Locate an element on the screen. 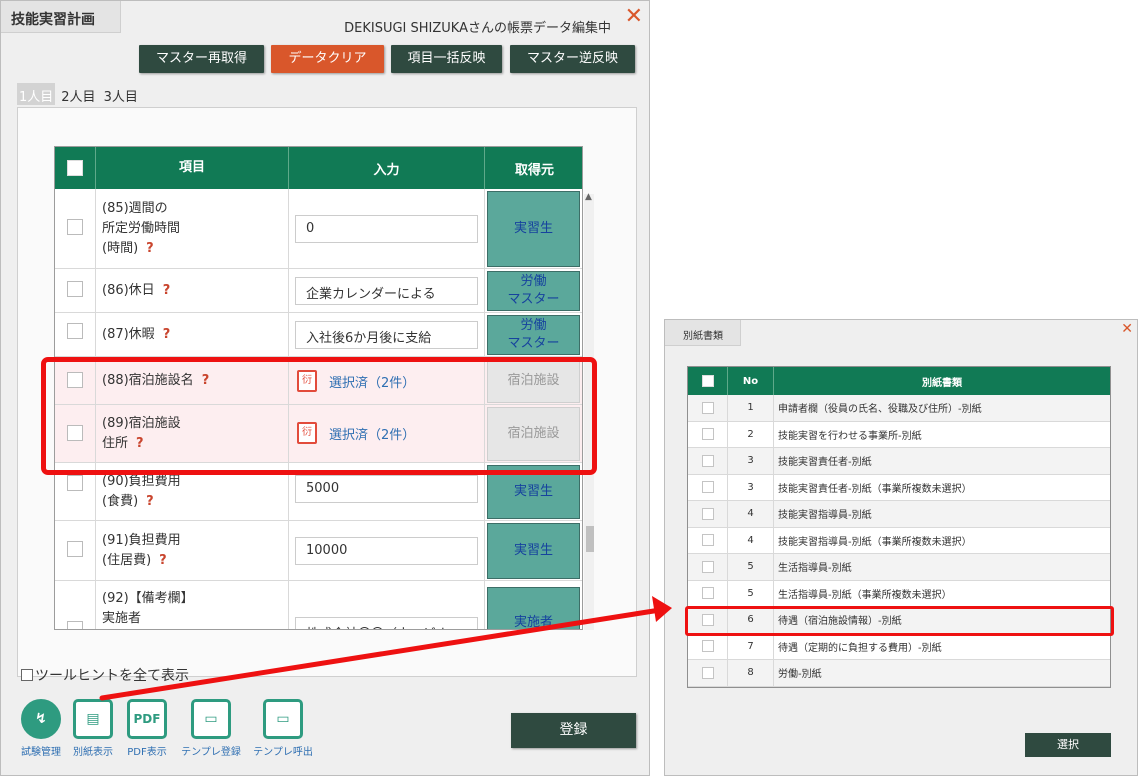 The image size is (1138, 776). tooltip-toggle: ツールヒントを全て表示 is located at coordinates (105, 675).